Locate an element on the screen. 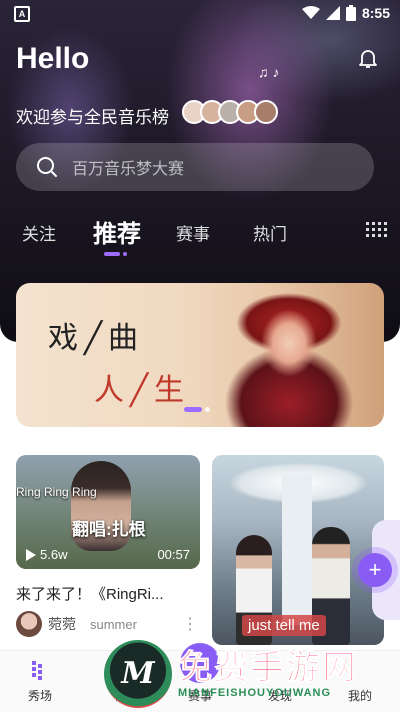  grid-menu-icon is located at coordinates (377, 230).